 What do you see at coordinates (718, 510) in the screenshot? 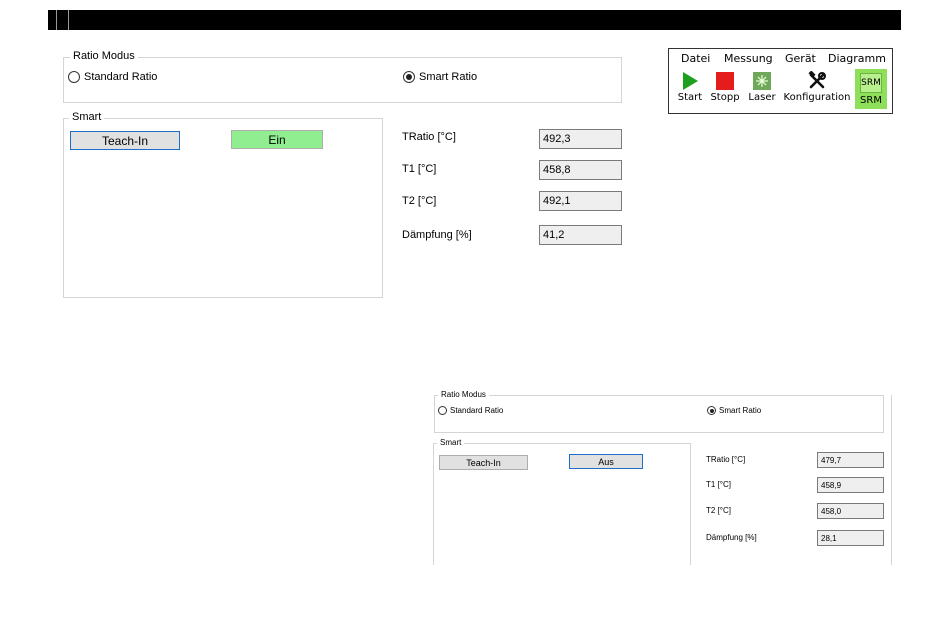
I see `t2-label-small: T2 [°C]` at bounding box center [718, 510].